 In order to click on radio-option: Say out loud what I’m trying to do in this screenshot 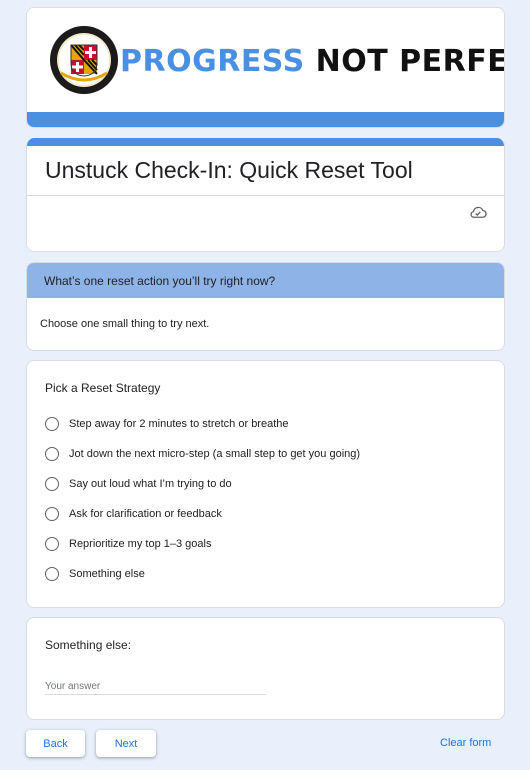, I will do `click(138, 484)`.